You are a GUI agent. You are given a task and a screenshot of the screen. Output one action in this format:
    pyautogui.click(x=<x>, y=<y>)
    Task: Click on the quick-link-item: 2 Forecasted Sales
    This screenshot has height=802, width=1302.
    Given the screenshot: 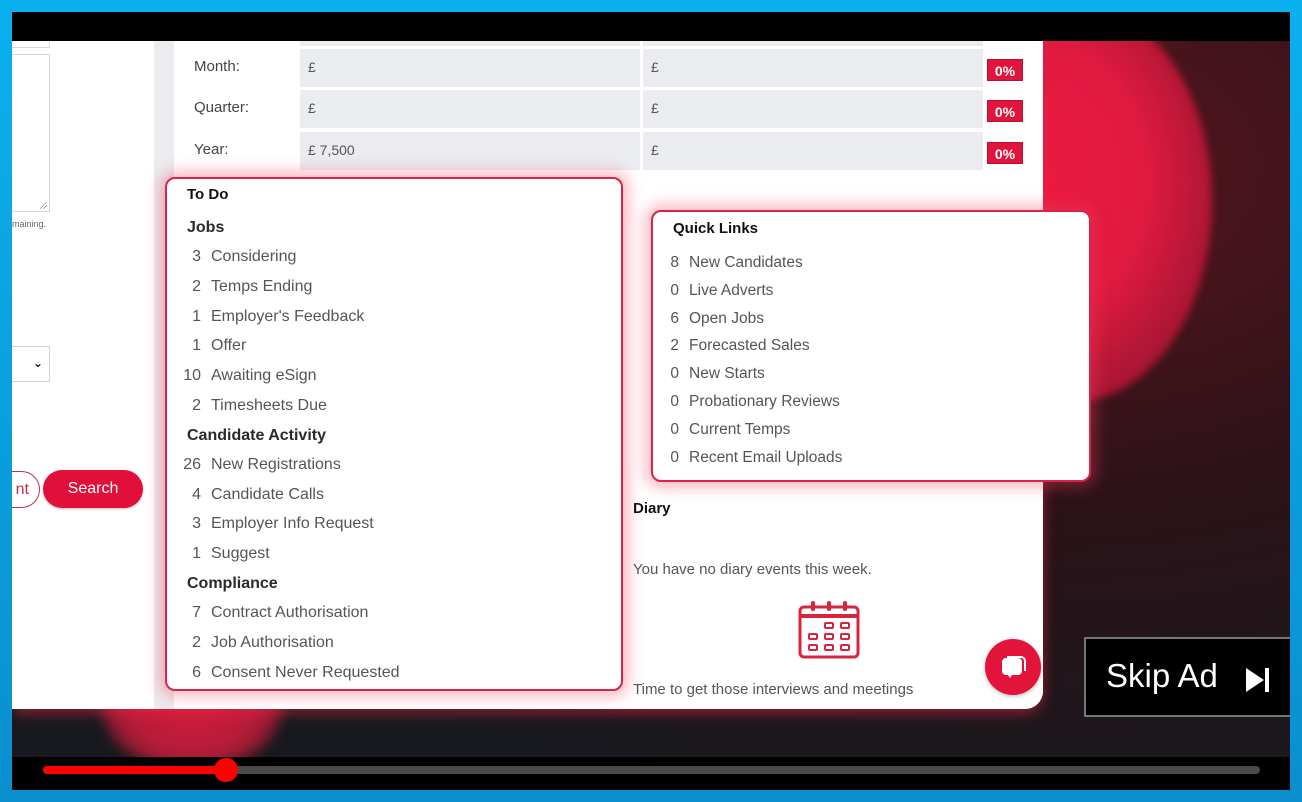 What is the action you would take?
    pyautogui.click(x=731, y=348)
    